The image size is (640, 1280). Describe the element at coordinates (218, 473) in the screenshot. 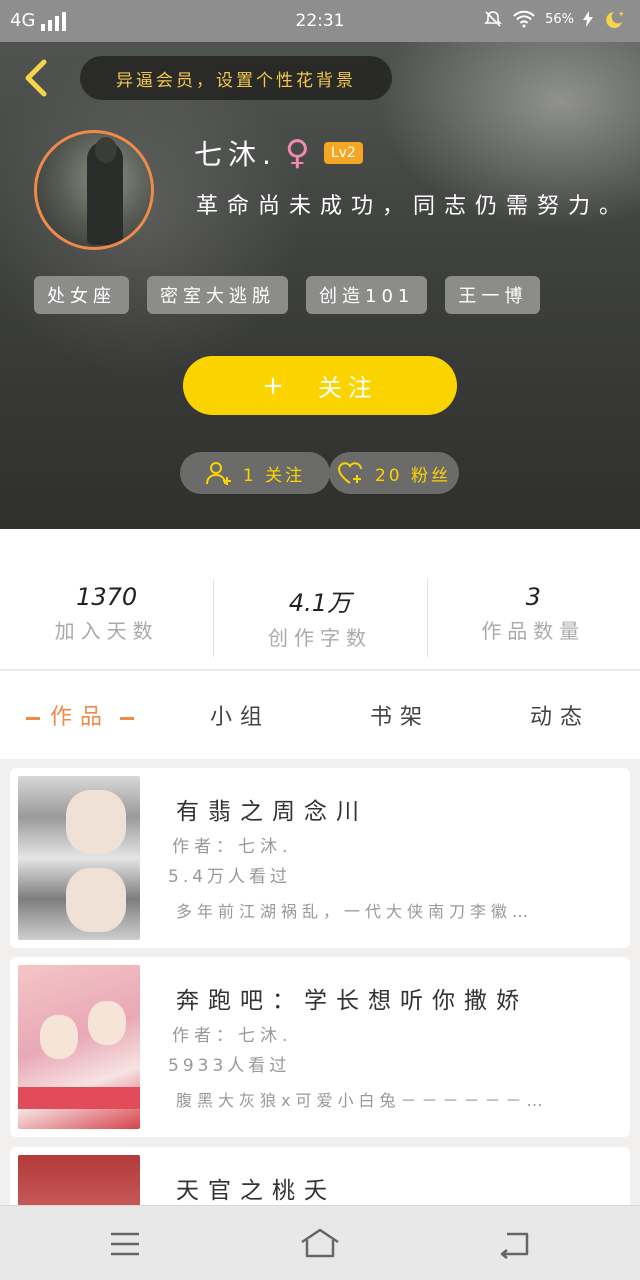

I see `user-add-icon` at that location.